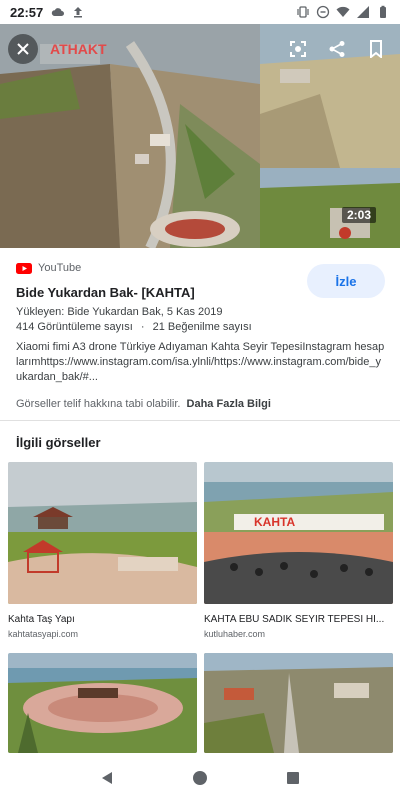  I want to click on status-left-icons, so click(68, 12).